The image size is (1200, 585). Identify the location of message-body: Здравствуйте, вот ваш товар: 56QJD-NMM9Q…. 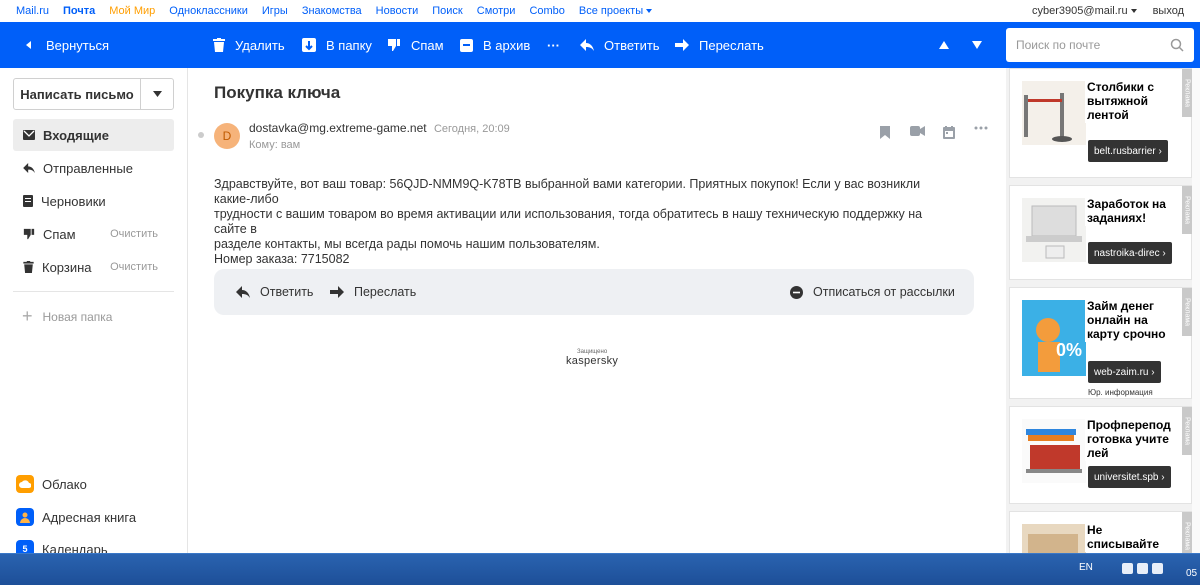
(584, 222).